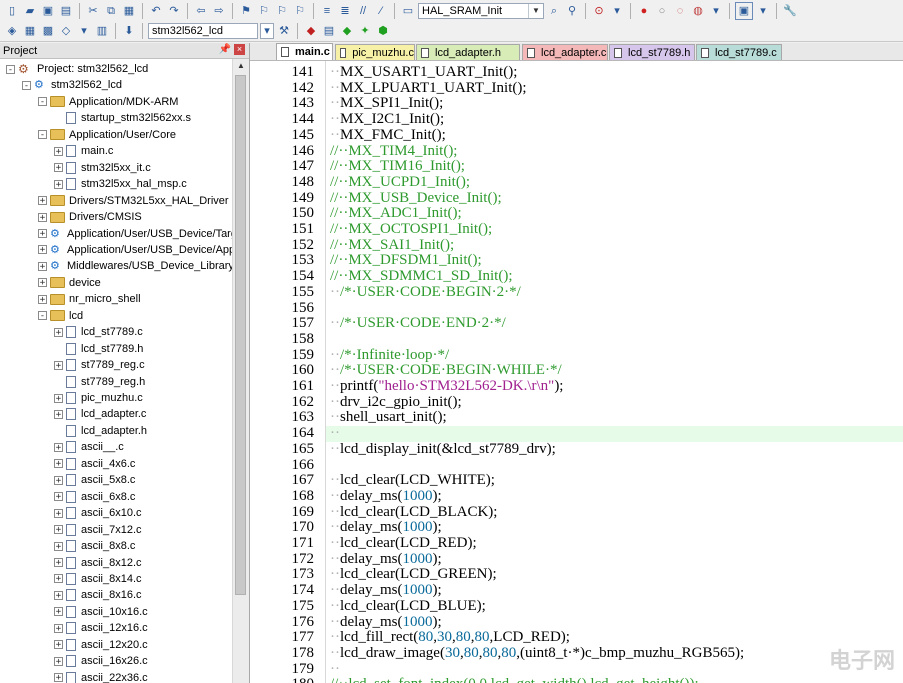 The height and width of the screenshot is (683, 903). I want to click on tree-item: lcd_adapter.h, so click(100, 431).